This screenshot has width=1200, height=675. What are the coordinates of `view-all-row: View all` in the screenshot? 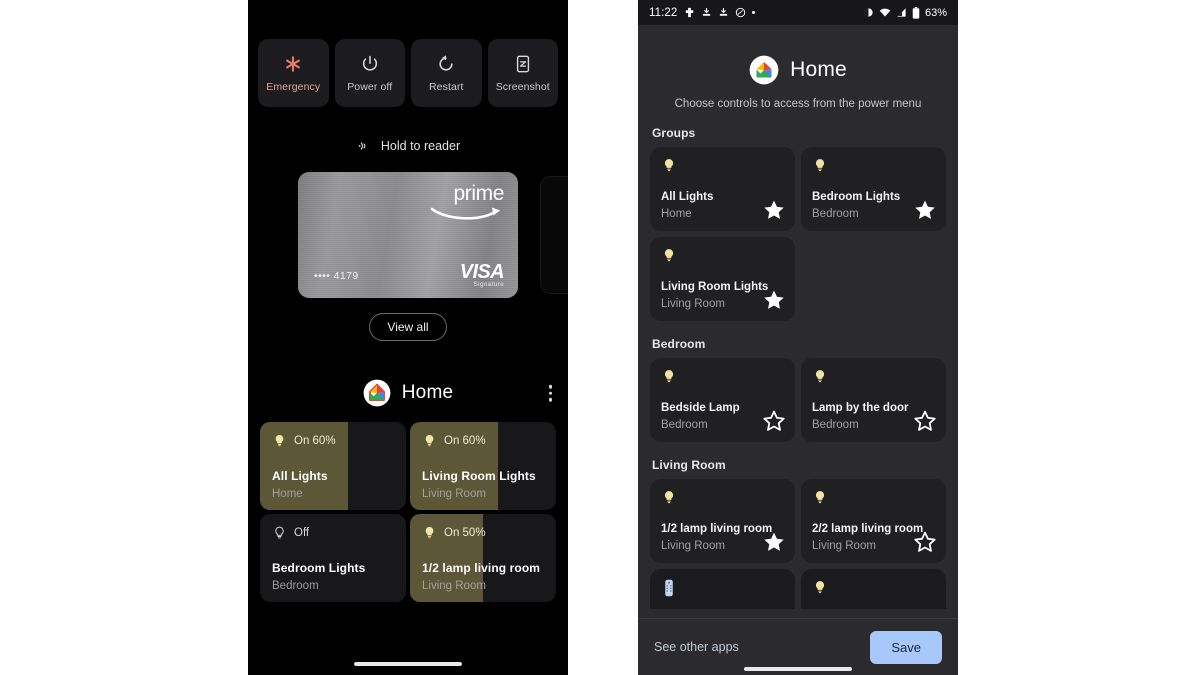 It's located at (408, 327).